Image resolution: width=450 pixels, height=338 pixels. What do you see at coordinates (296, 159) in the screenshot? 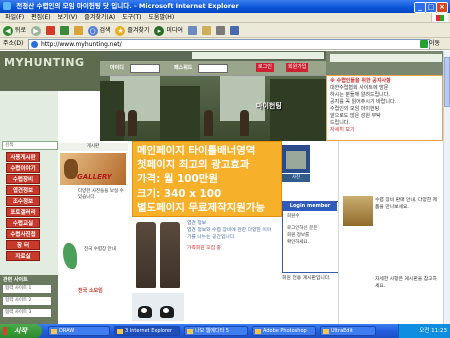
I see `member-photo` at bounding box center [296, 159].